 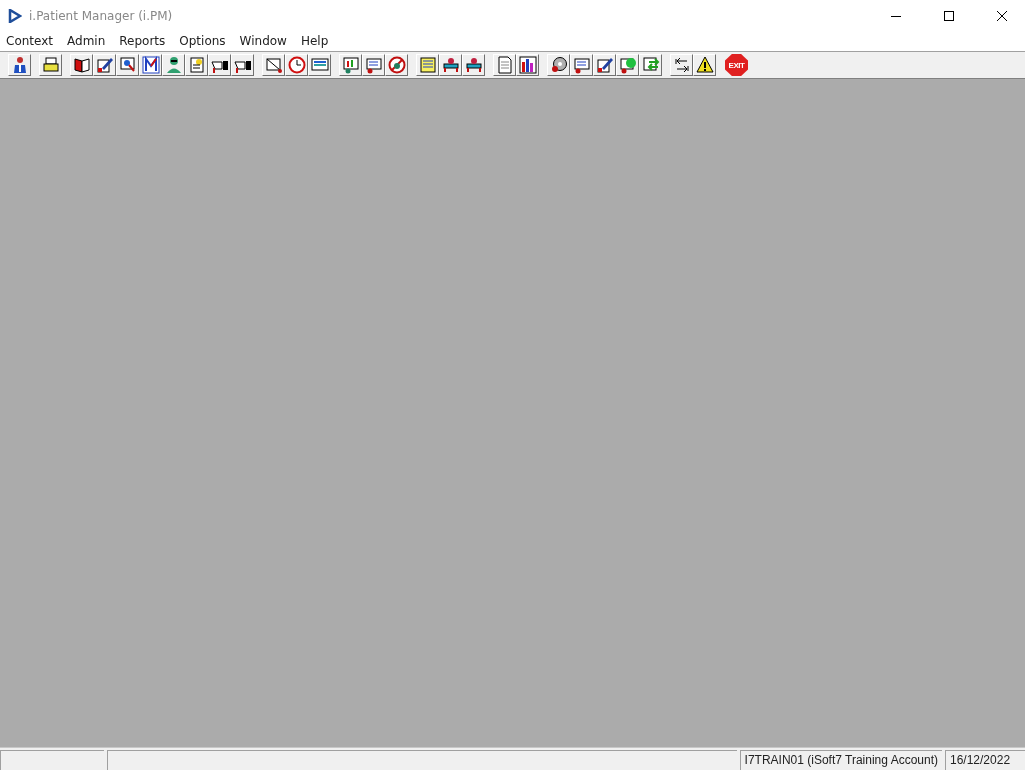 I want to click on window-title: i.Patient Manager (i.PM), so click(x=101, y=15).